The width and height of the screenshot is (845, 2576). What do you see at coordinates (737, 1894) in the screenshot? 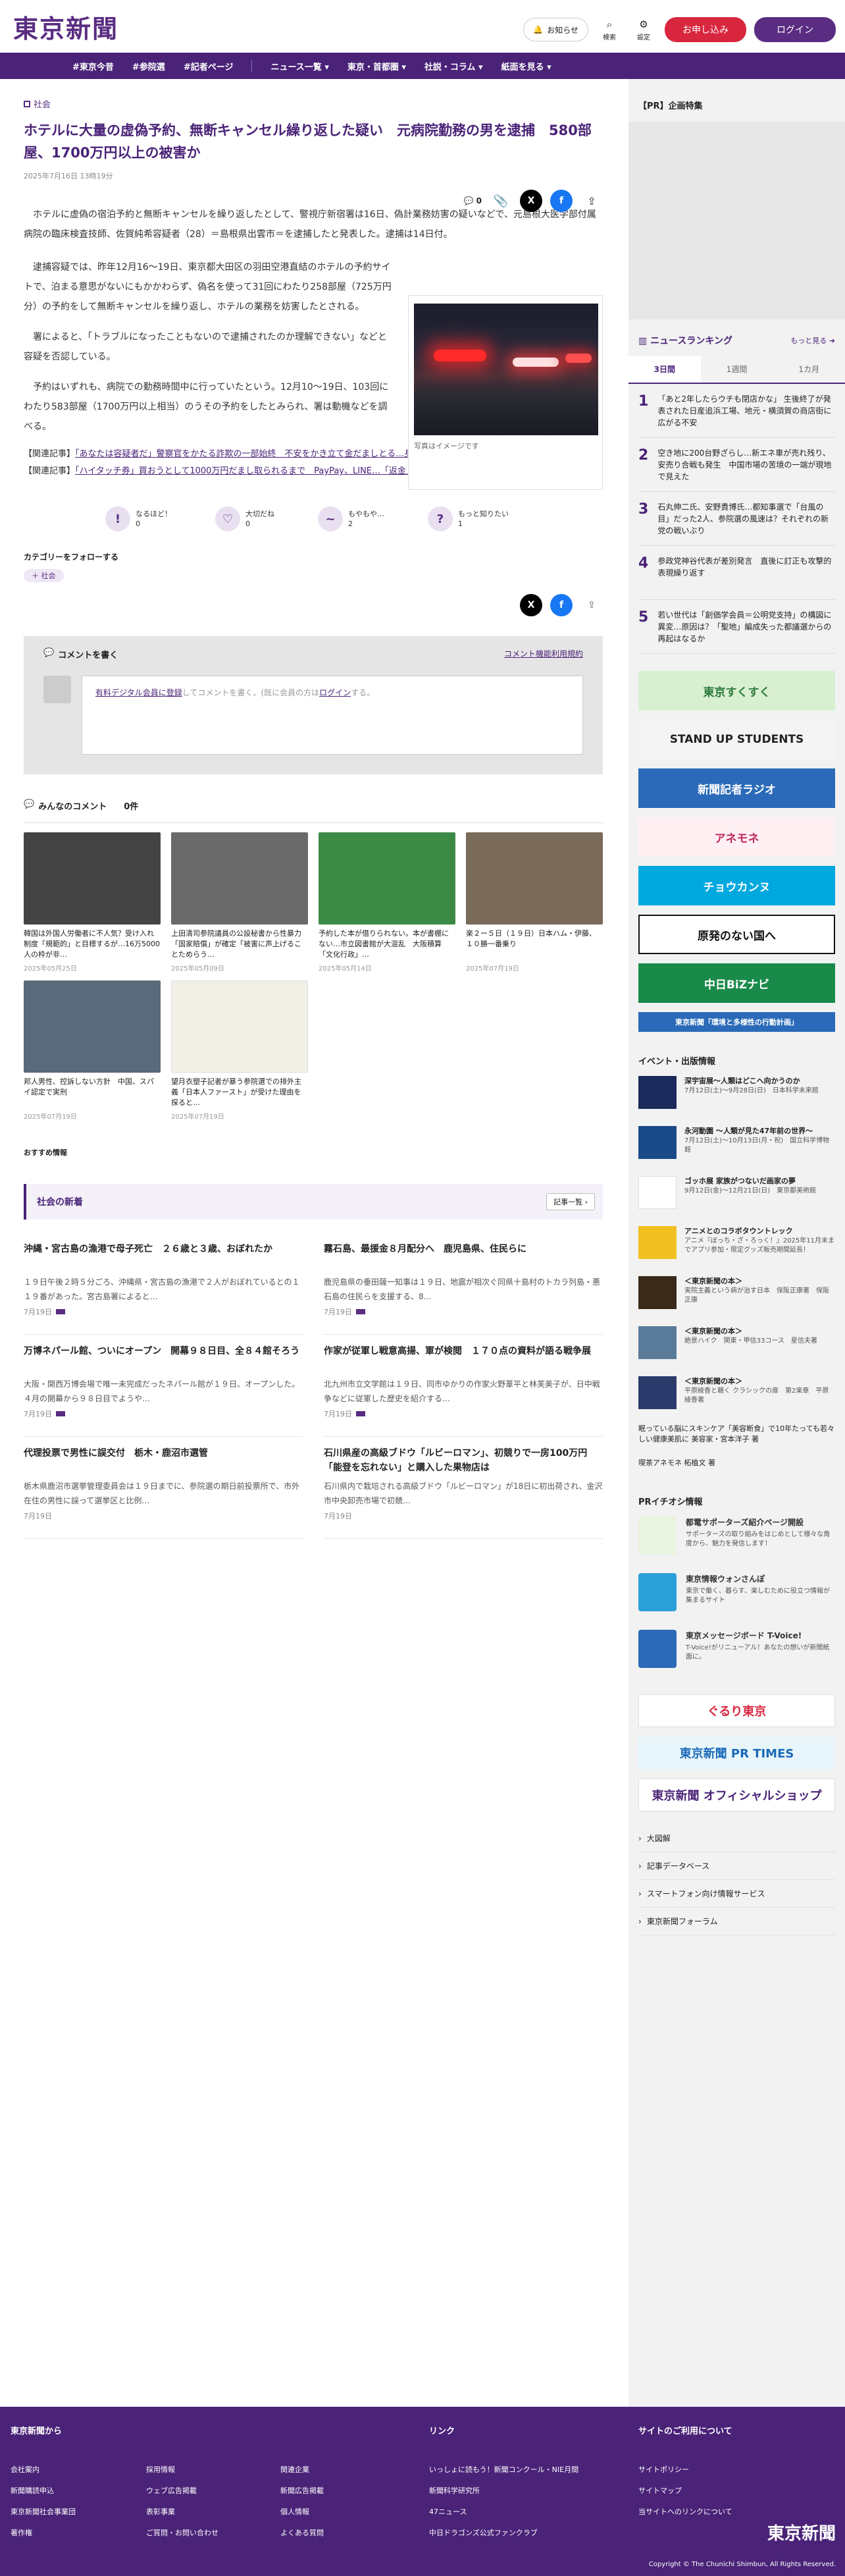
I see `side-link: › スマートフォン向け情報サービス` at bounding box center [737, 1894].